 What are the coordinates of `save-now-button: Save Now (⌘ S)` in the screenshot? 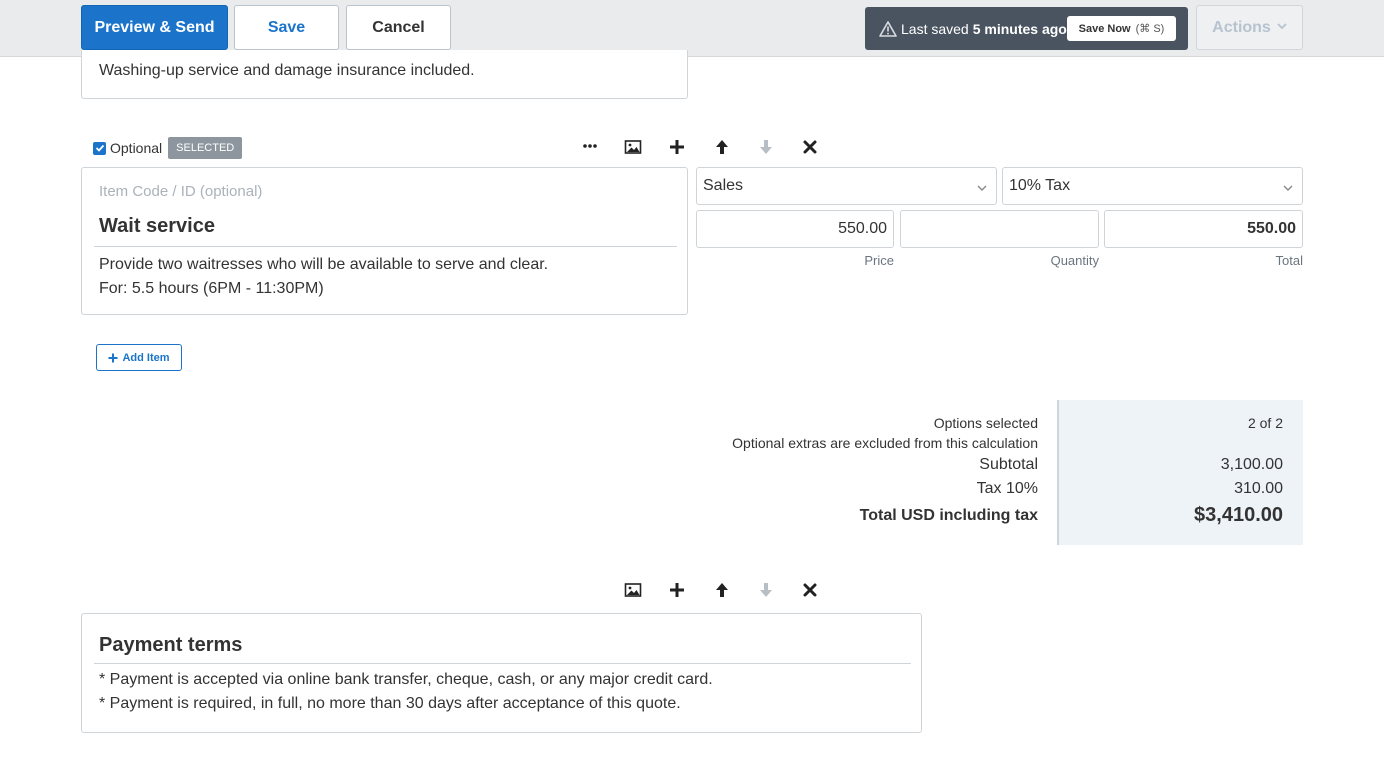 It's located at (1121, 28).